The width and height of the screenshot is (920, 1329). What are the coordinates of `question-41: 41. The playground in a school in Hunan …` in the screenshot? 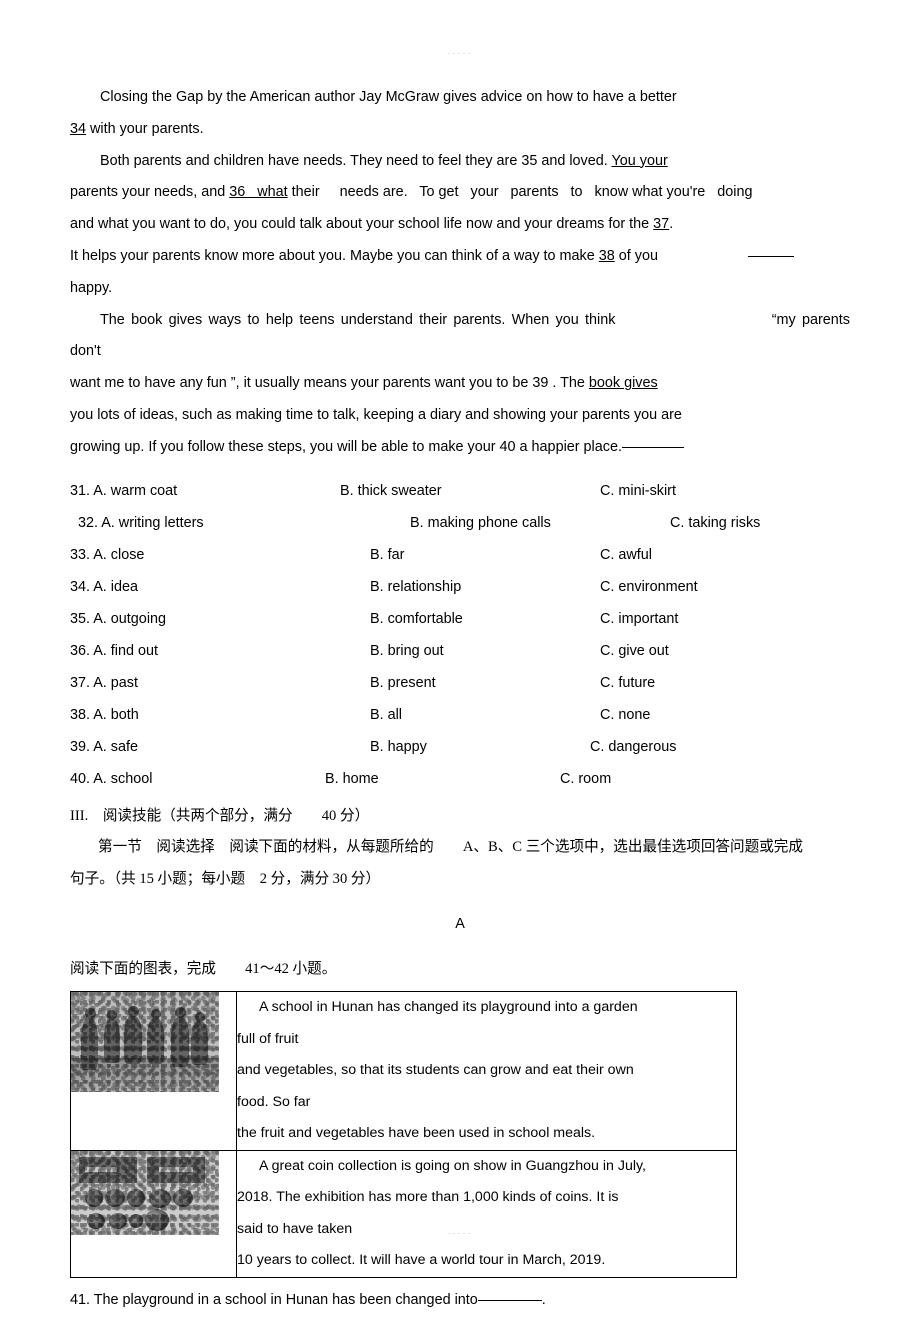 It's located at (460, 1300).